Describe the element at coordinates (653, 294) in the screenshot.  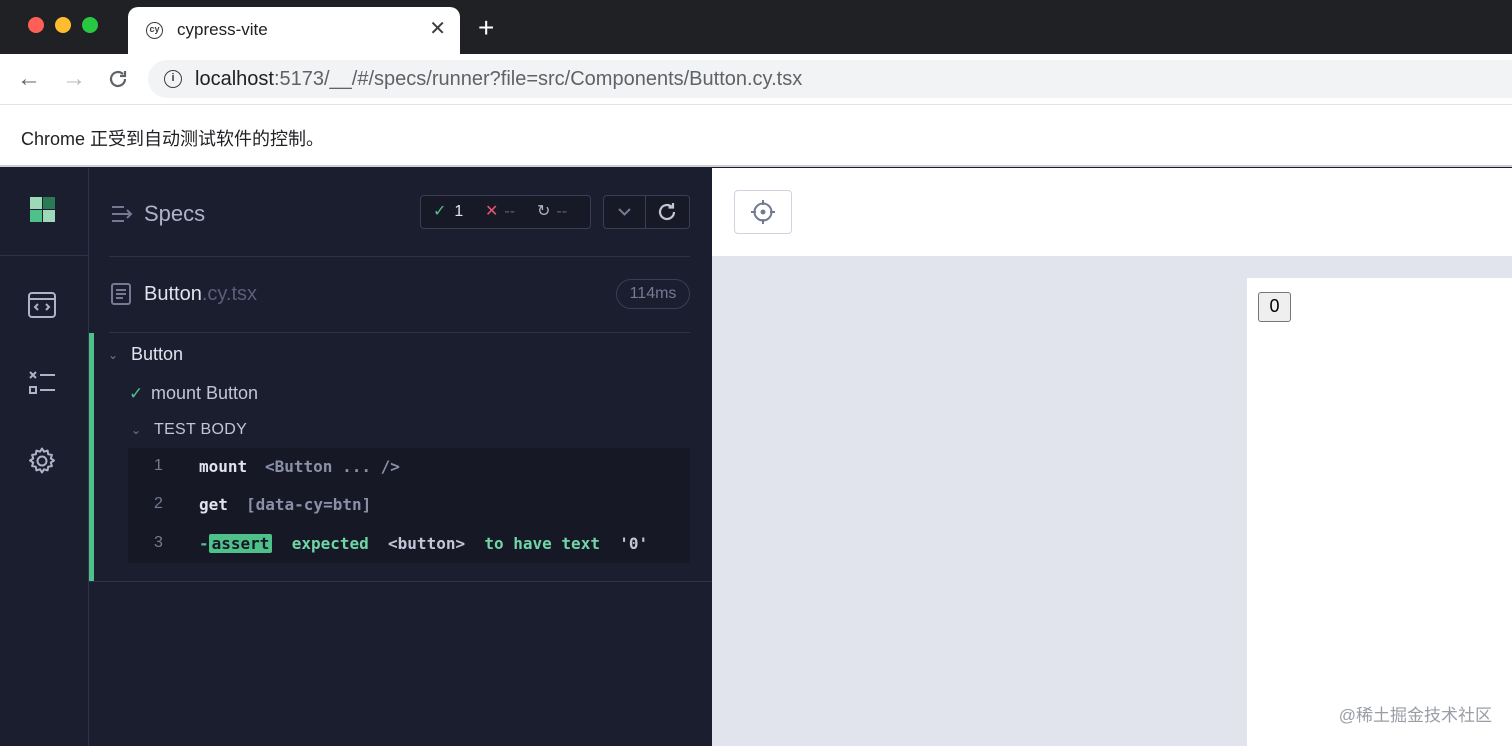
I see `spec-duration-badge: 114ms` at that location.